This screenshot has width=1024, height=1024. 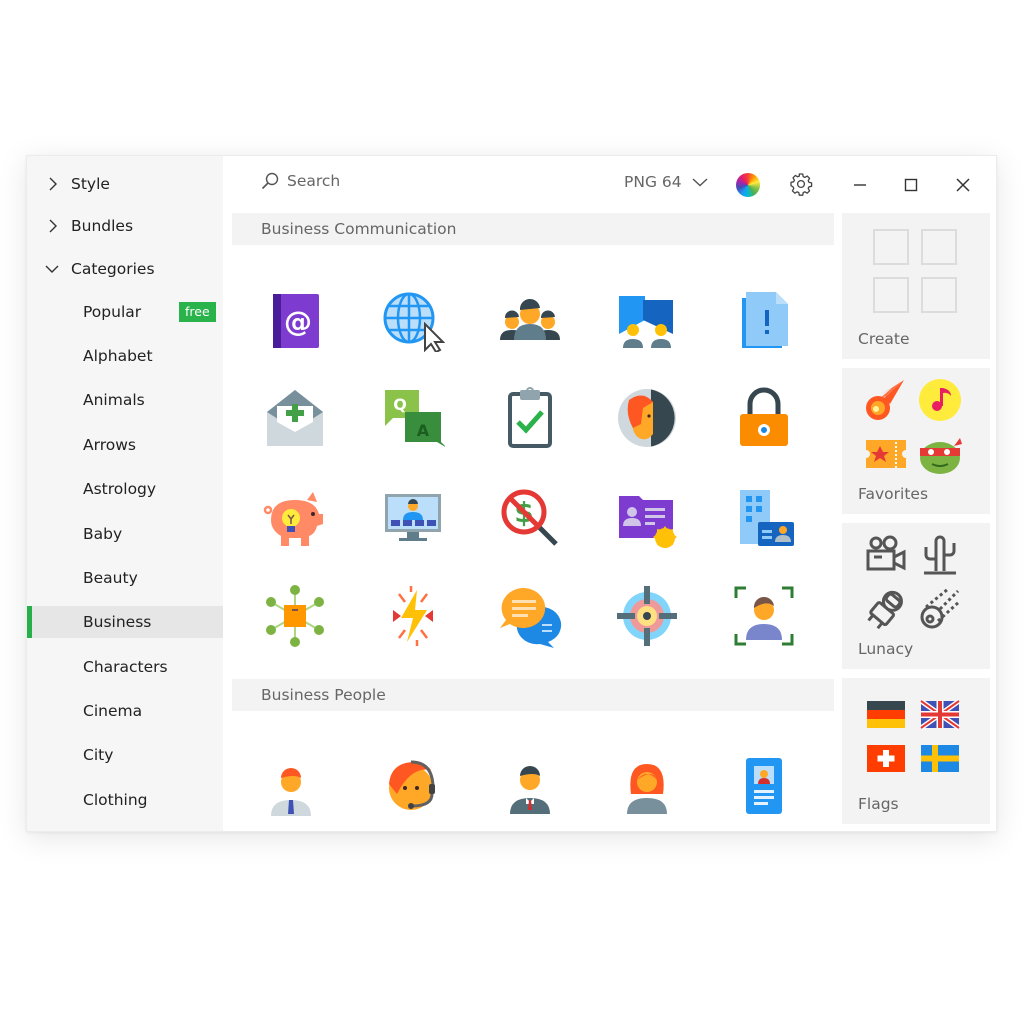 I want to click on sidebar-item-business: Business, so click(x=125, y=622).